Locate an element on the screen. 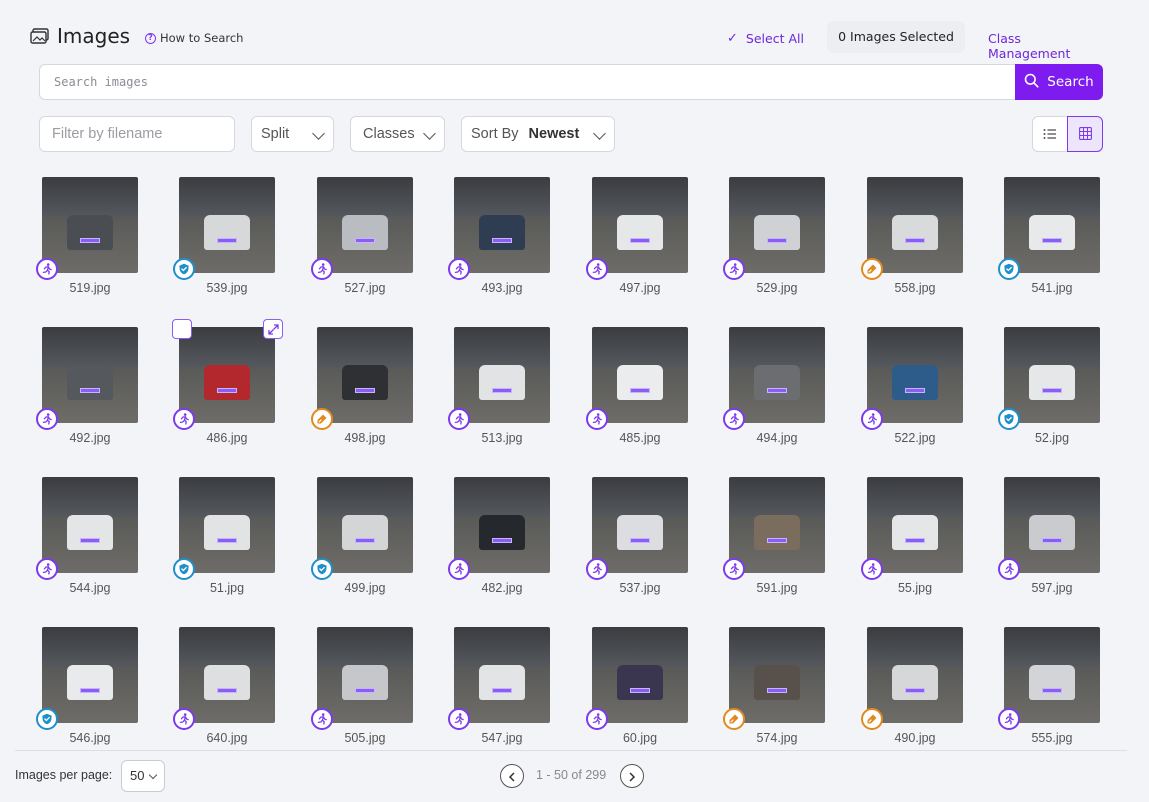 The image size is (1149, 802). image-tile: 51.jpg is located at coordinates (224, 537).